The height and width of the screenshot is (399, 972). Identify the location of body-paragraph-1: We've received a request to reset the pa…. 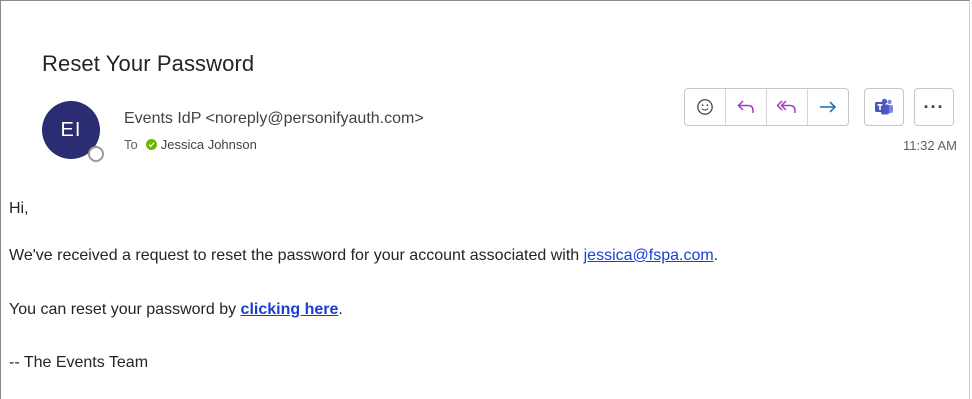
(363, 256).